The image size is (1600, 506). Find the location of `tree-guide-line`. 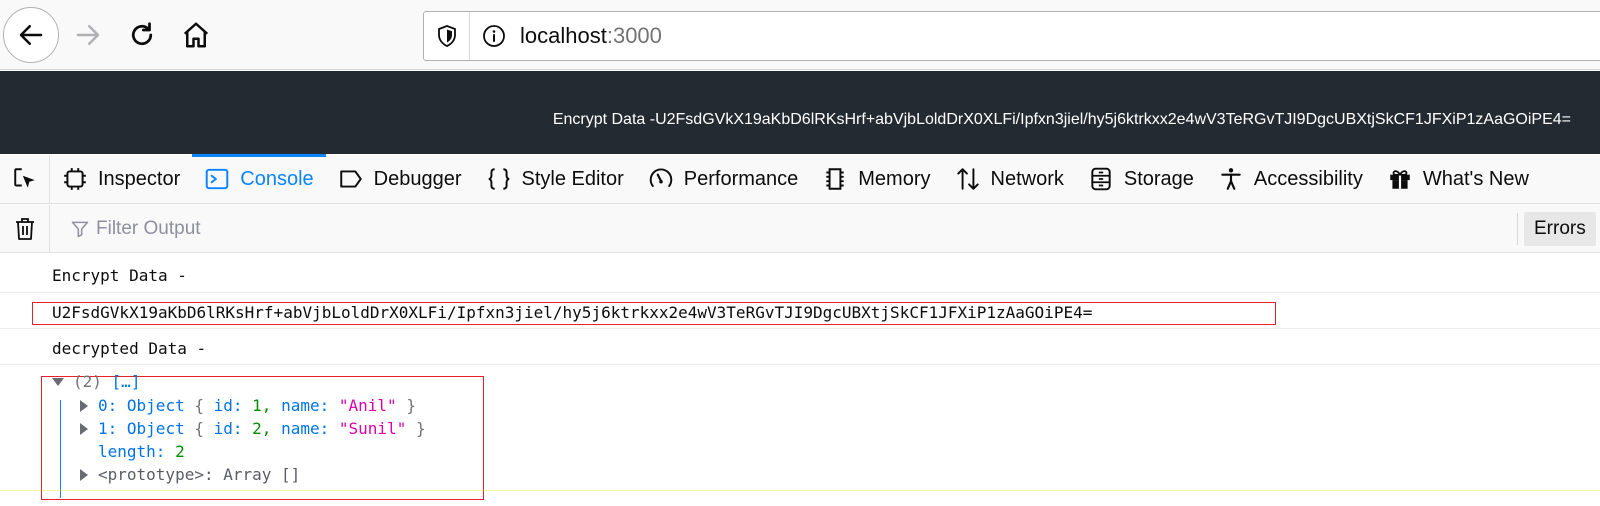

tree-guide-line is located at coordinates (60, 449).